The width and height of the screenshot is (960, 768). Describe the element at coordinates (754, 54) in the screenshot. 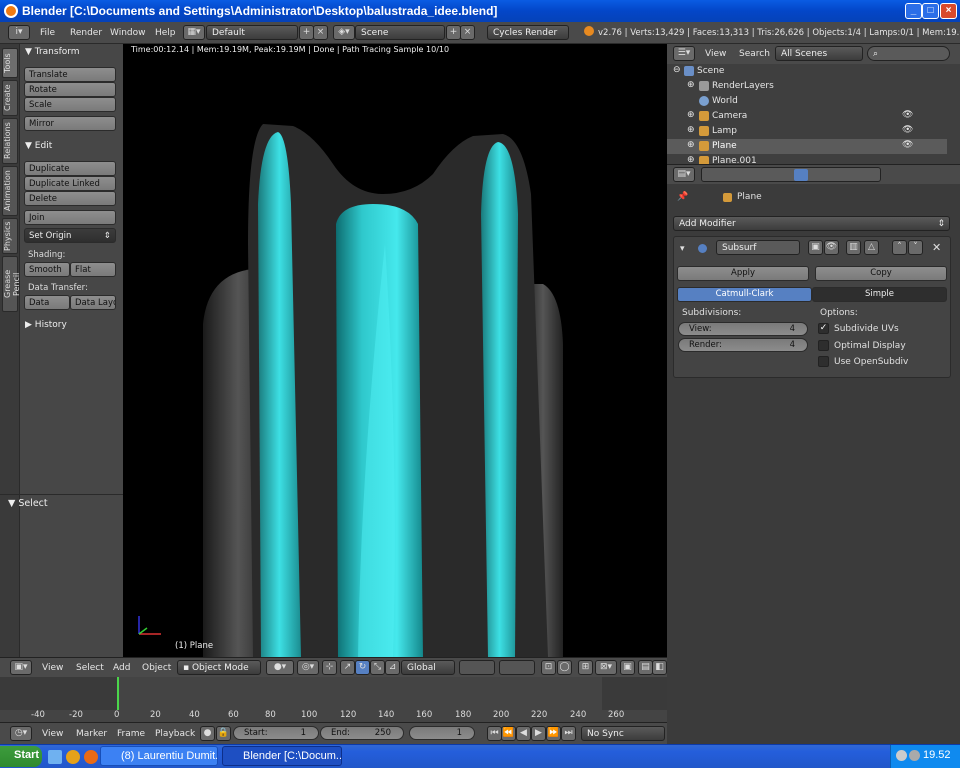

I see `menu-outliner-search: Search` at that location.